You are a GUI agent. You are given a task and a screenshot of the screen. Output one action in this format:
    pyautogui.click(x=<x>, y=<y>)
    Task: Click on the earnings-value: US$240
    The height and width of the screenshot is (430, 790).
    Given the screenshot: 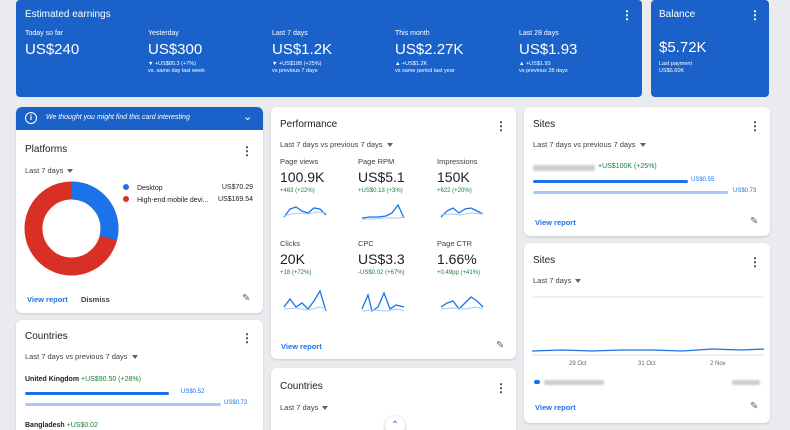 What is the action you would take?
    pyautogui.click(x=52, y=49)
    